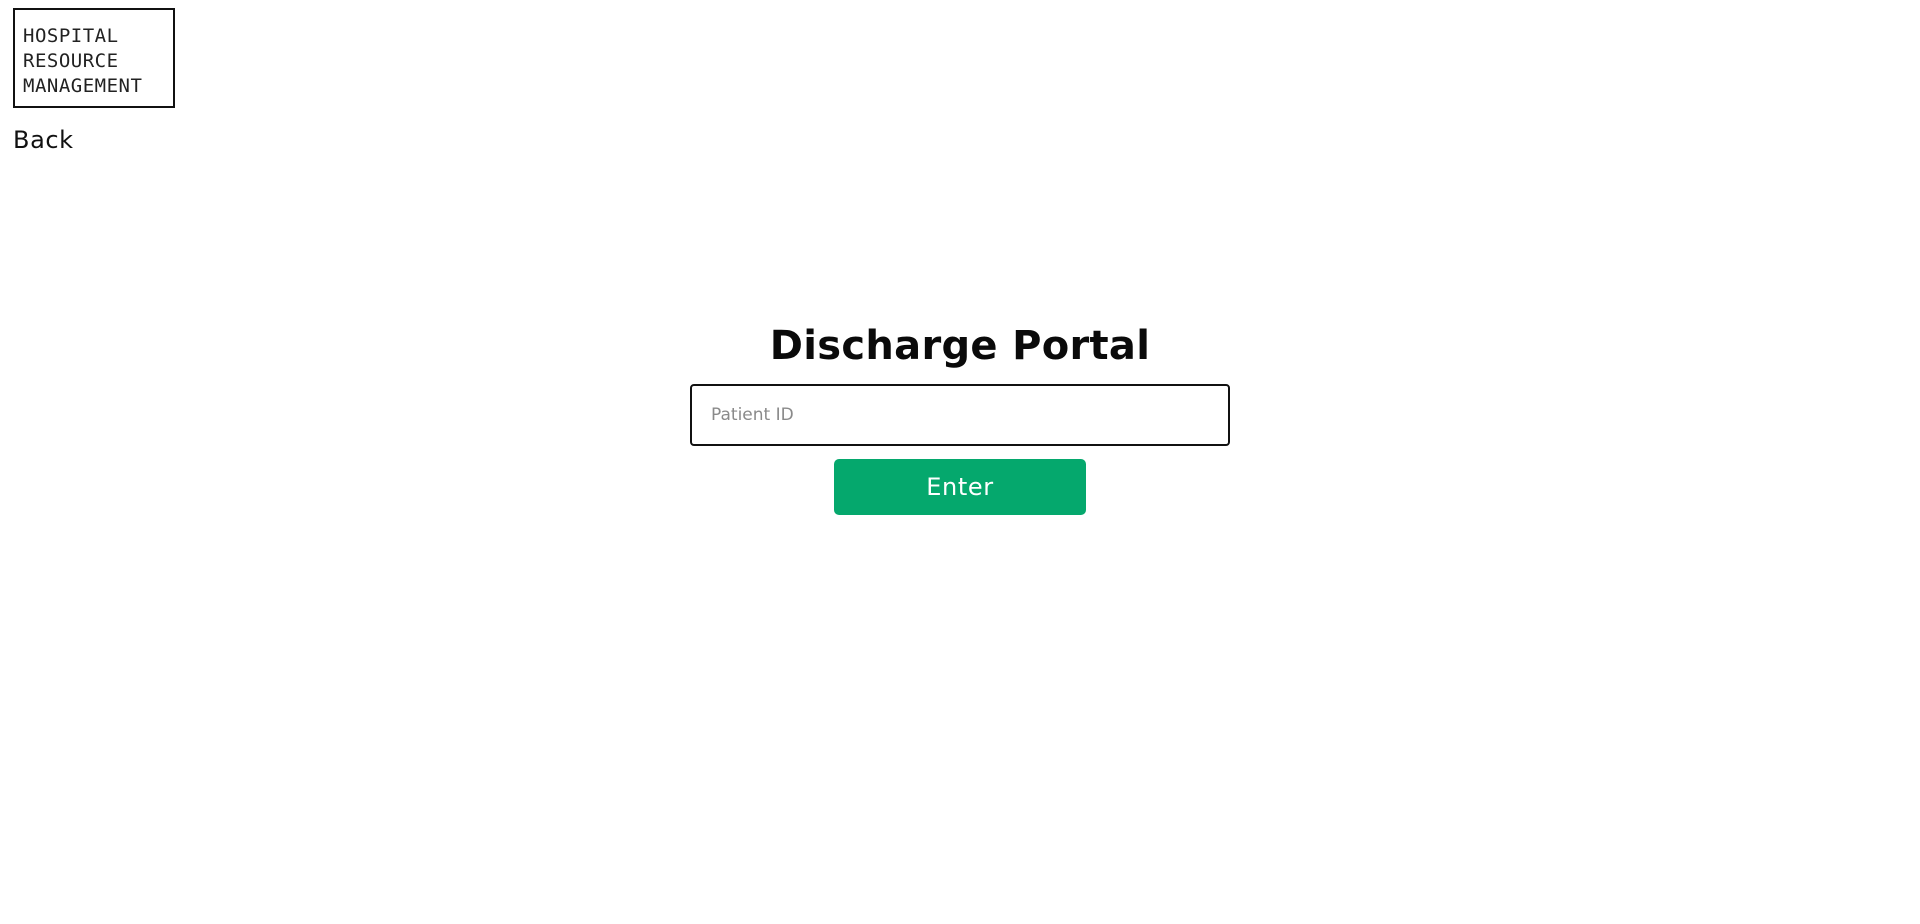 The height and width of the screenshot is (924, 1920). I want to click on app-logo: HOSPITAL RESOURCE MANAGEMENT, so click(94, 58).